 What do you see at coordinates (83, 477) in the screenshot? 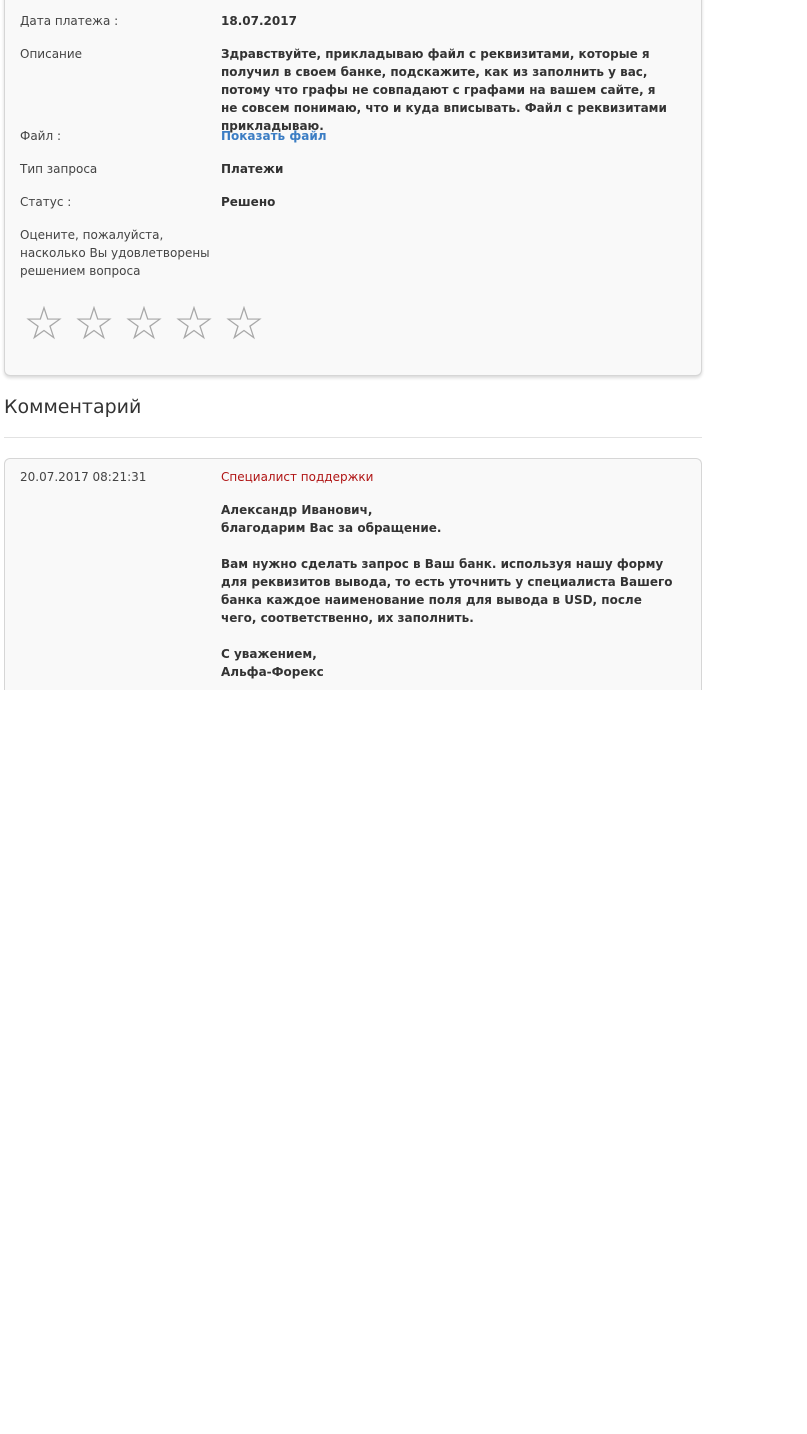
I see `comment-date: 20.07.2017 08:21:31` at bounding box center [83, 477].